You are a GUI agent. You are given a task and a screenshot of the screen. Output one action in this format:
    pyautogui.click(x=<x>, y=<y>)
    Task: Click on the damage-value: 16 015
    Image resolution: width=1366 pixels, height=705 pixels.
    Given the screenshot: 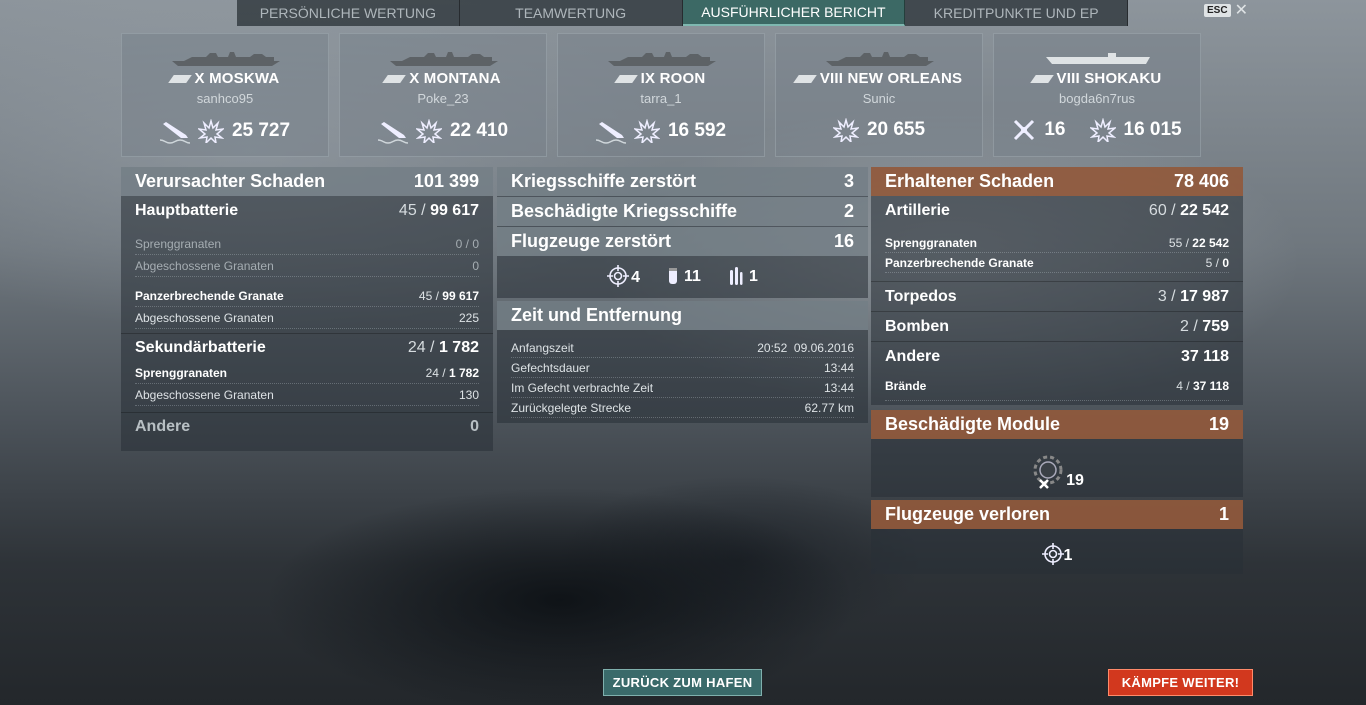 What is the action you would take?
    pyautogui.click(x=1152, y=129)
    